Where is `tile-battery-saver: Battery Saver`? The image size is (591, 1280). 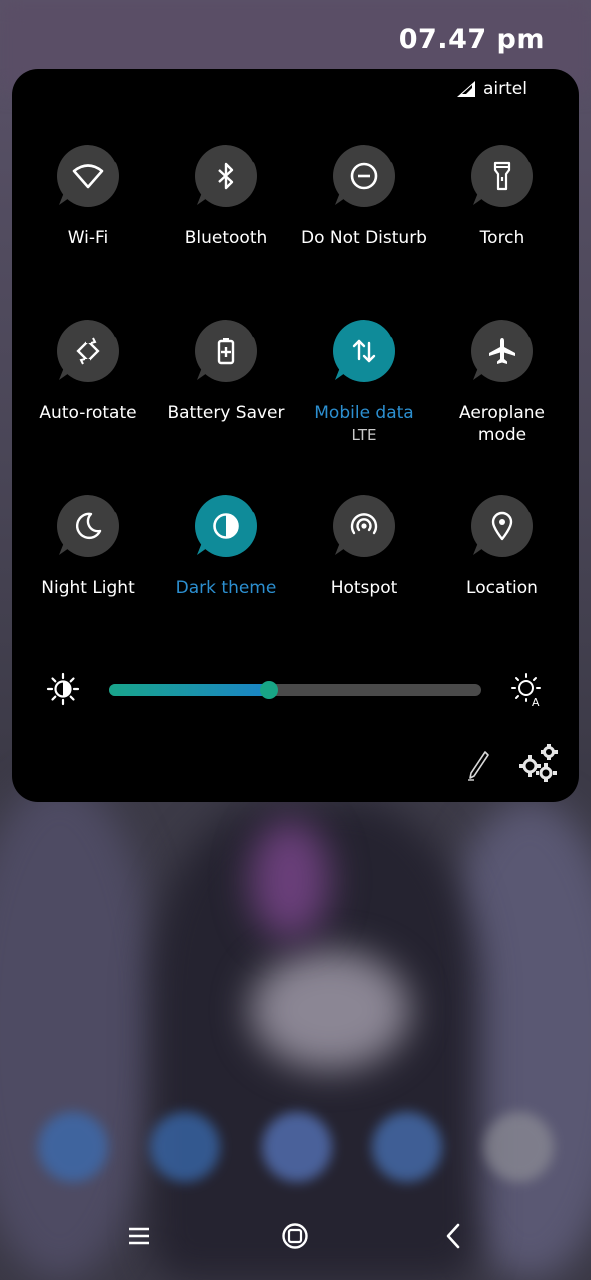
tile-battery-saver: Battery Saver is located at coordinates (226, 371).